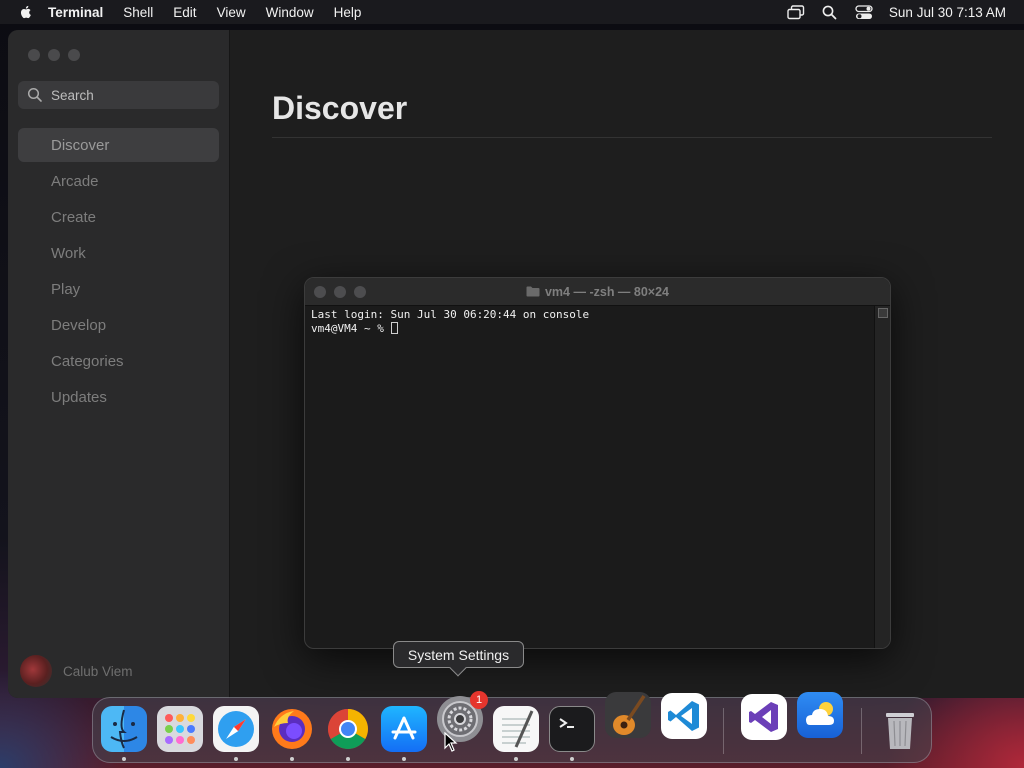 The image size is (1024, 768). Describe the element at coordinates (26, 12) in the screenshot. I see `apple-icon` at that location.